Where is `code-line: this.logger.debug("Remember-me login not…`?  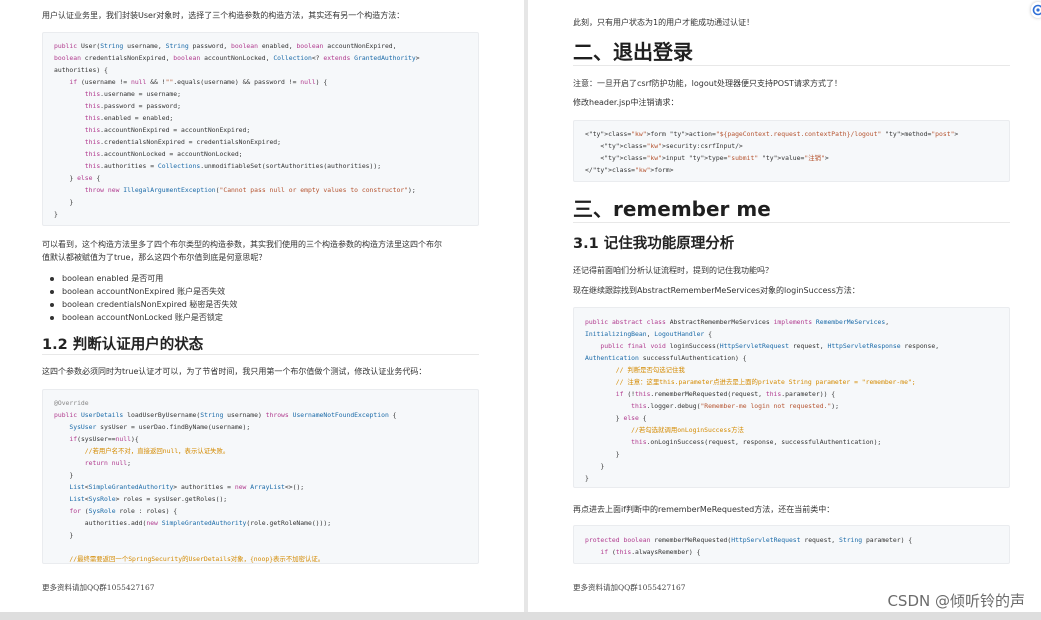 code-line: this.logger.debug("Remember-me login not… is located at coordinates (735, 406).